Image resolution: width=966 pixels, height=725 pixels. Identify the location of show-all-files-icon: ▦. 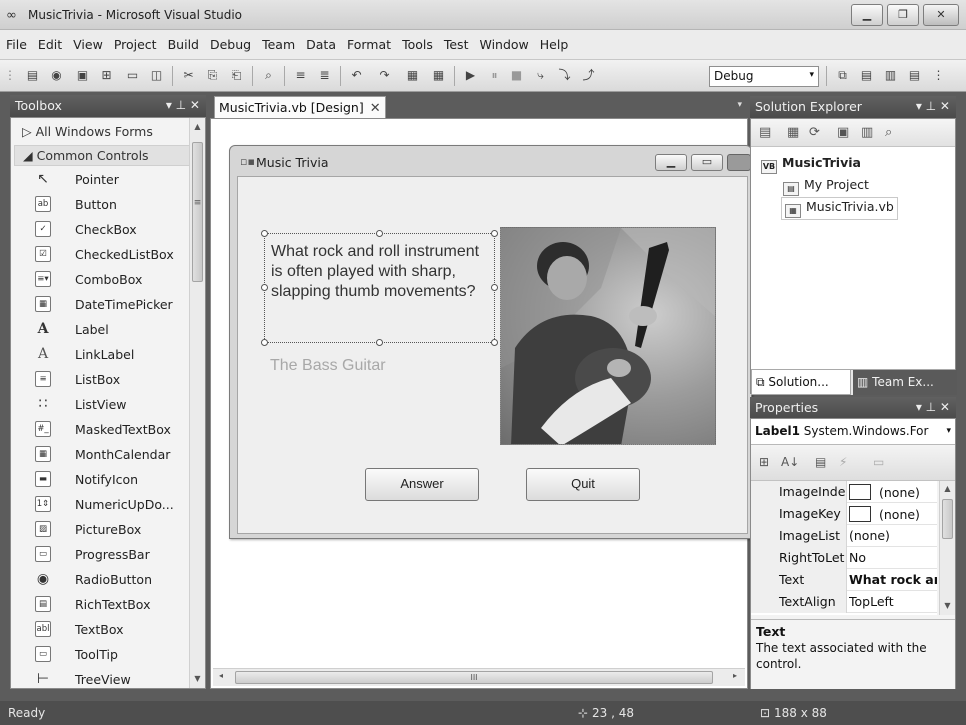
(793, 132).